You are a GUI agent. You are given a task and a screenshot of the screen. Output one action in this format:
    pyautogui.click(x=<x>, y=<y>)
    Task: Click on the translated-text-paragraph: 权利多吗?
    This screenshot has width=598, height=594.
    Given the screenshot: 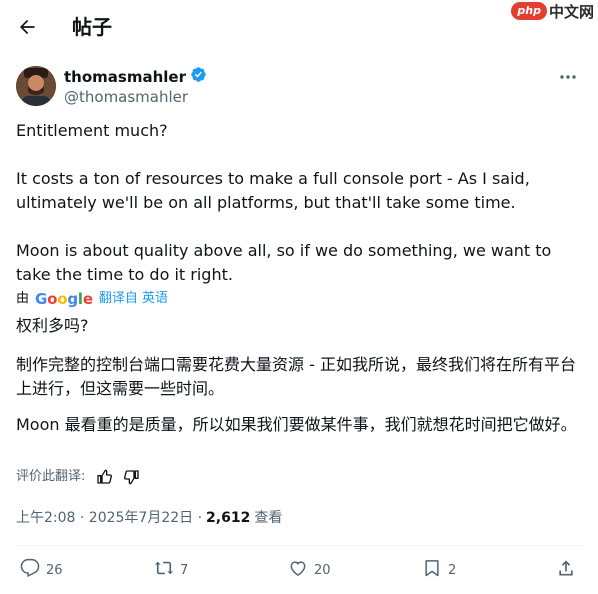 What is the action you would take?
    pyautogui.click(x=52, y=325)
    